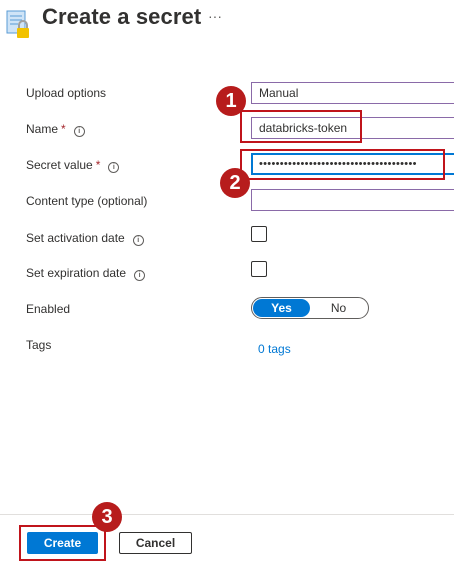 The image size is (454, 574). Describe the element at coordinates (48, 309) in the screenshot. I see `enabled-label: Enabled` at that location.